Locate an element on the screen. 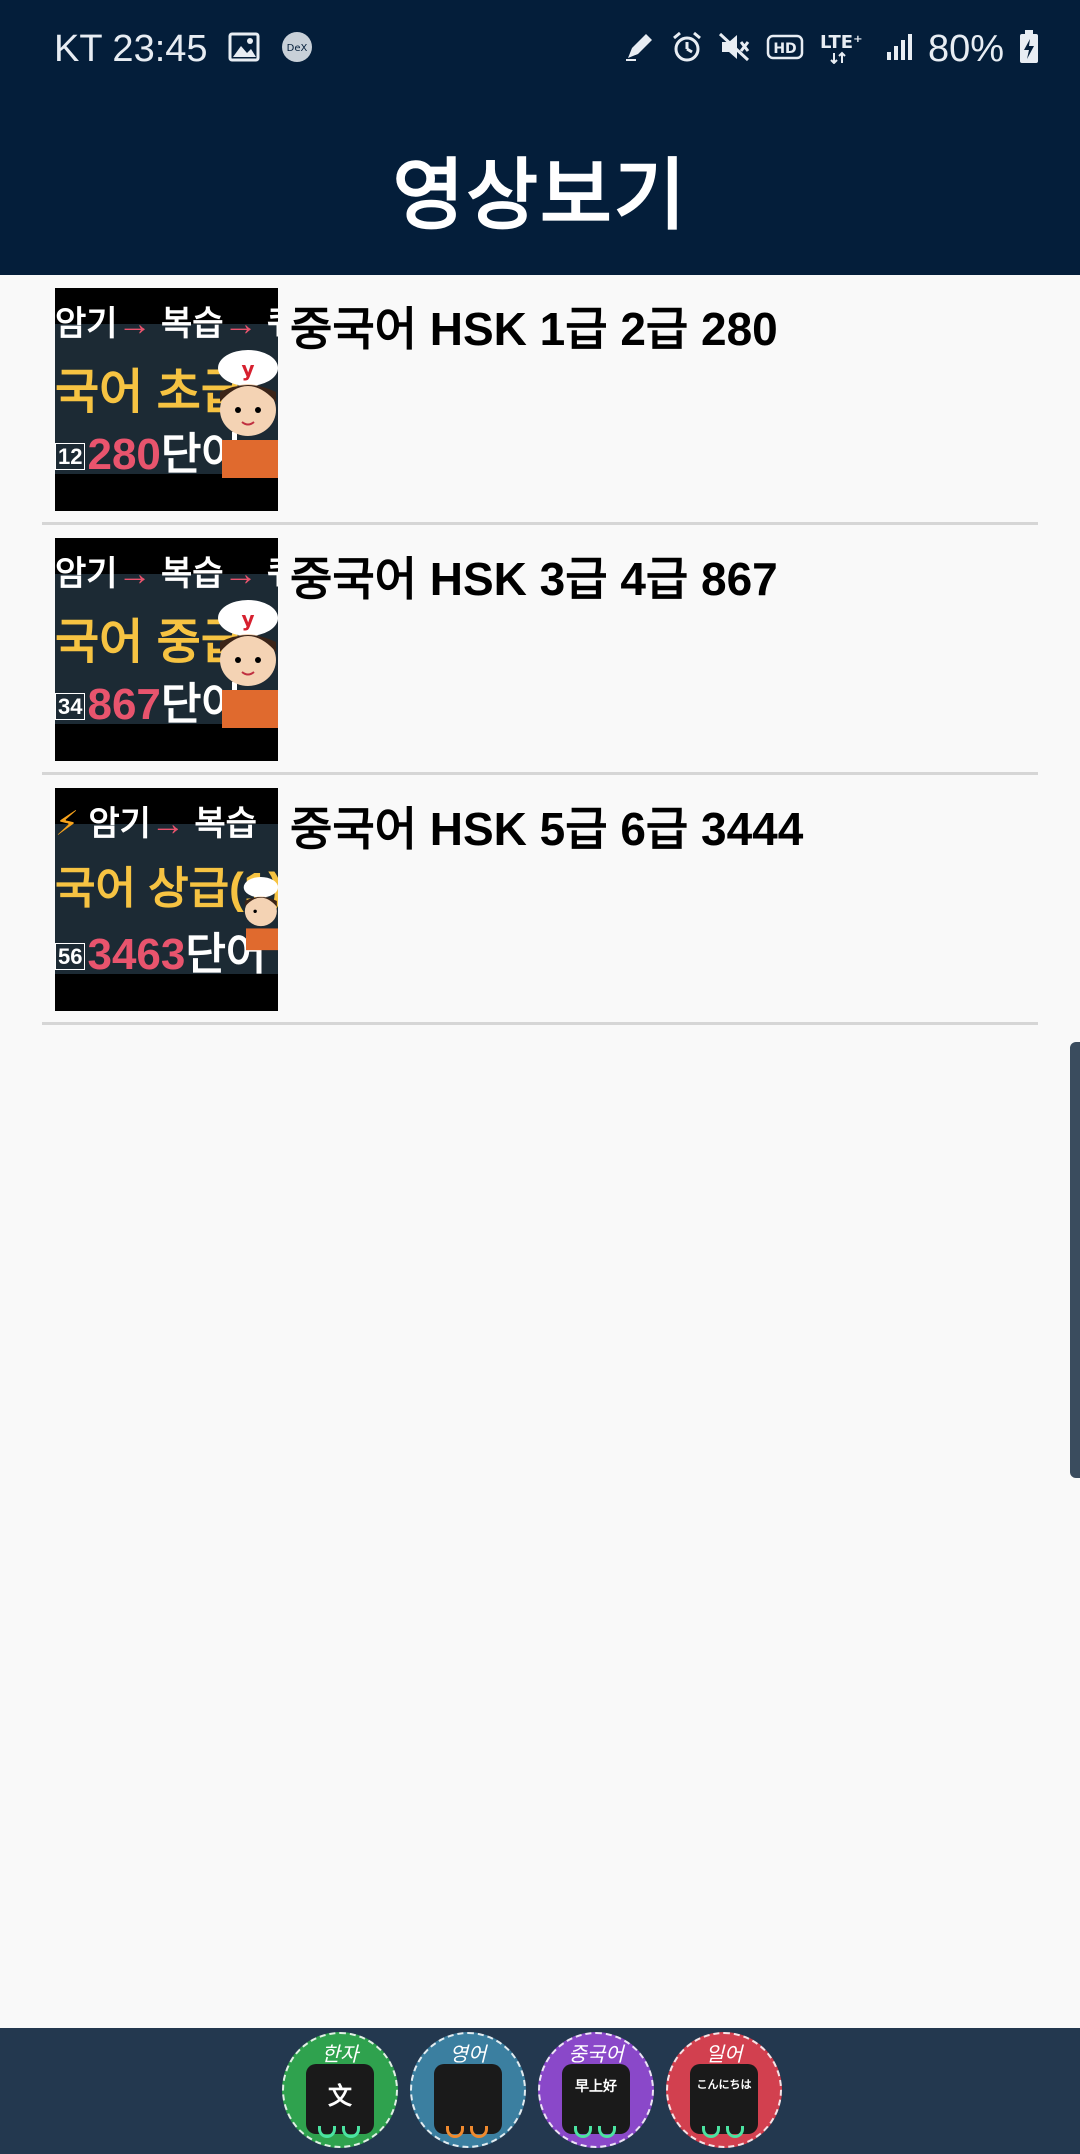  english-app-icon: 영어 is located at coordinates (468, 2090).